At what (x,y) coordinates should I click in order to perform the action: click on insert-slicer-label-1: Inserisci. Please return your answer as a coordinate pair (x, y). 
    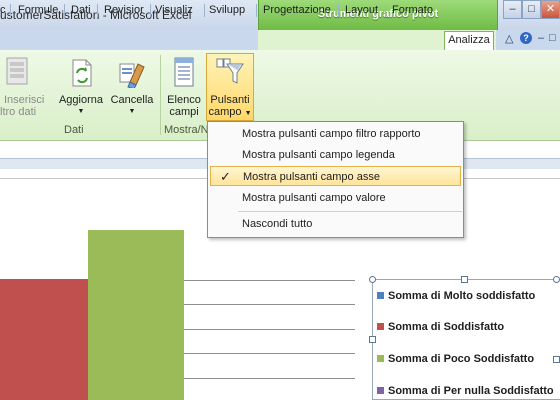
    Looking at the image, I should click on (24, 100).